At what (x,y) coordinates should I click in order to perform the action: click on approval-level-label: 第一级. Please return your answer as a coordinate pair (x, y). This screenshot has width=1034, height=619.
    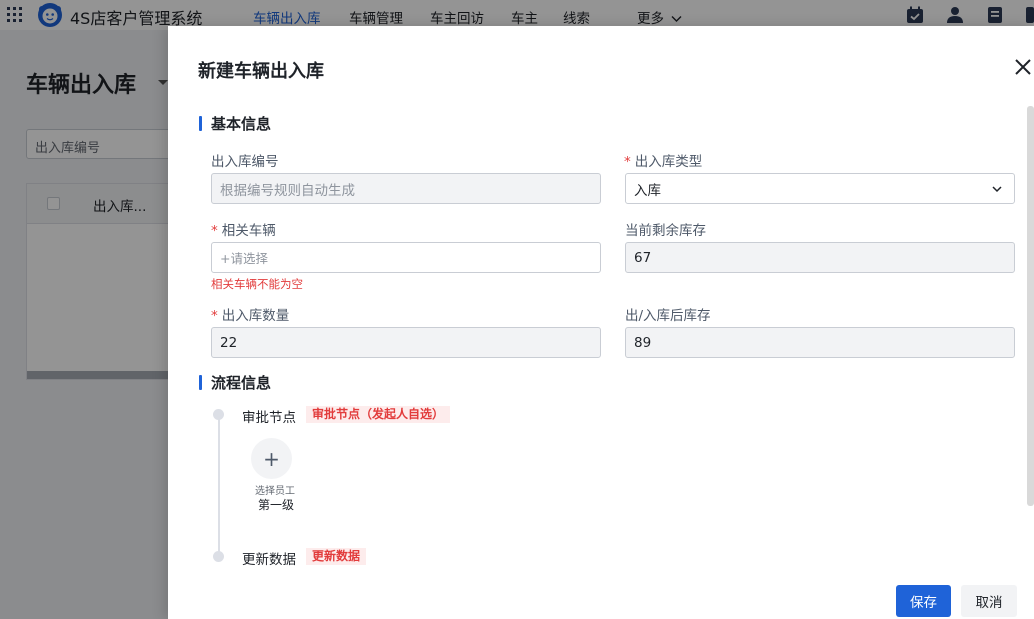
    Looking at the image, I should click on (276, 505).